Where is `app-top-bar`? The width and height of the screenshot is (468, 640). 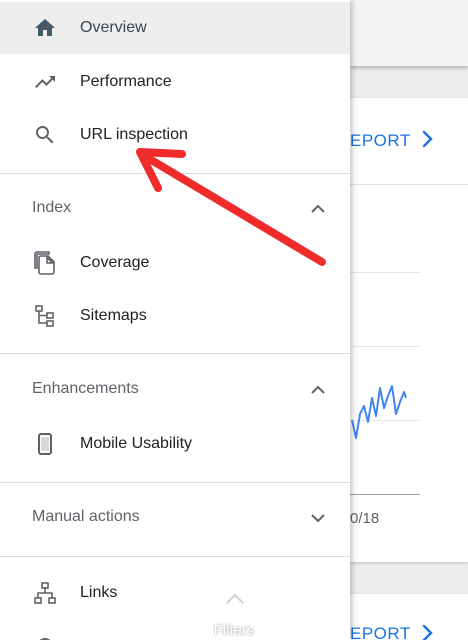
app-top-bar is located at coordinates (409, 33).